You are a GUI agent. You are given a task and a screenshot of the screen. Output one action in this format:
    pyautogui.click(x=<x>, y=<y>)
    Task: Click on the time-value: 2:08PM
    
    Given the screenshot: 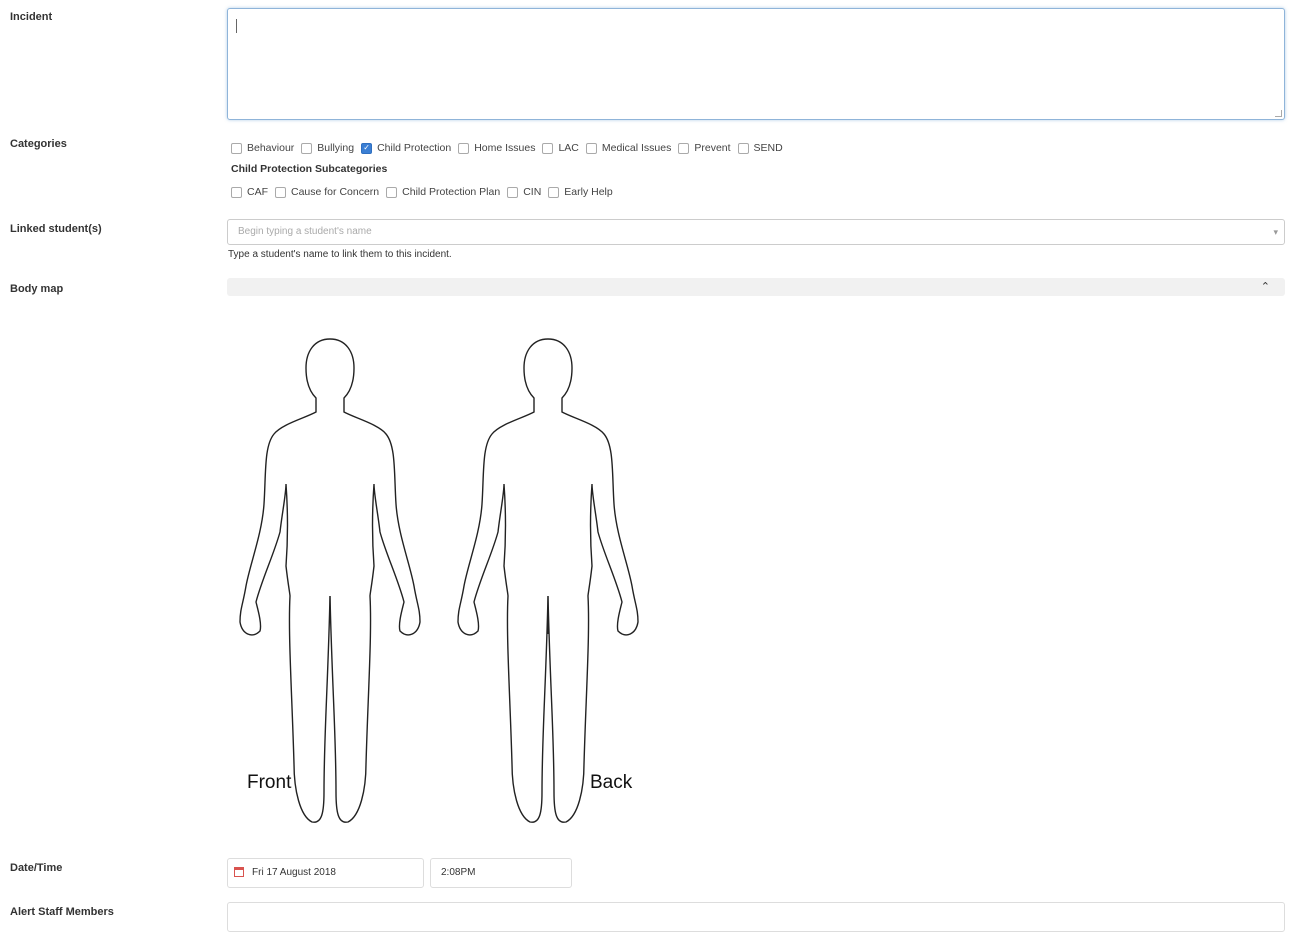 What is the action you would take?
    pyautogui.click(x=458, y=872)
    